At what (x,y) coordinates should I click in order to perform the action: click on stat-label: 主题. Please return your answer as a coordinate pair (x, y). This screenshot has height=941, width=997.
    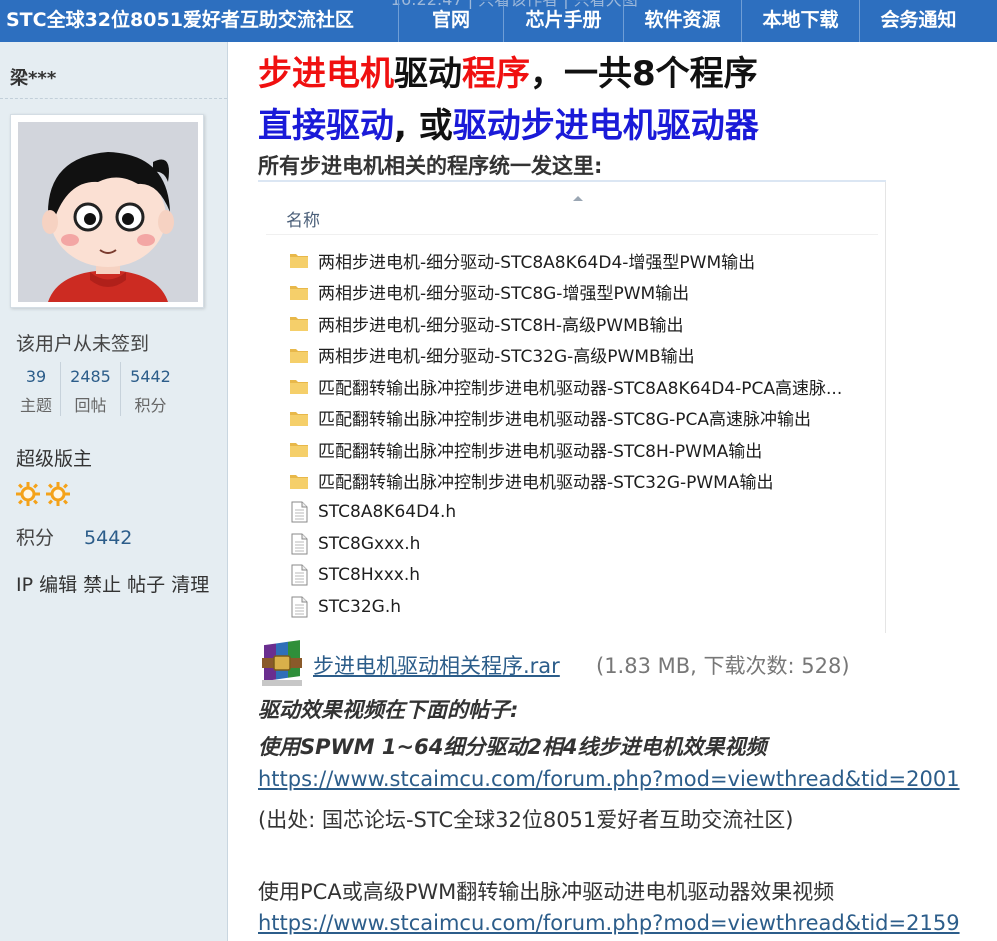
    Looking at the image, I should click on (35, 405).